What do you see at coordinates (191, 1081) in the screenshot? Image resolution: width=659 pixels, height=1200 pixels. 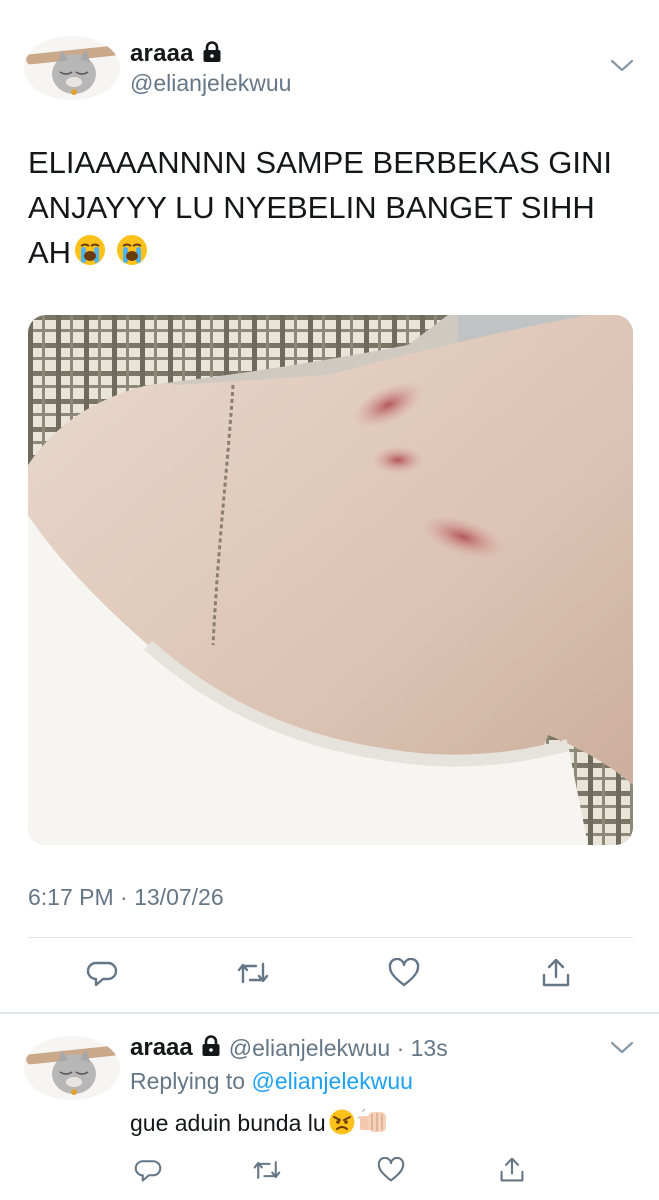 I see `replying-prefix: Replying to` at bounding box center [191, 1081].